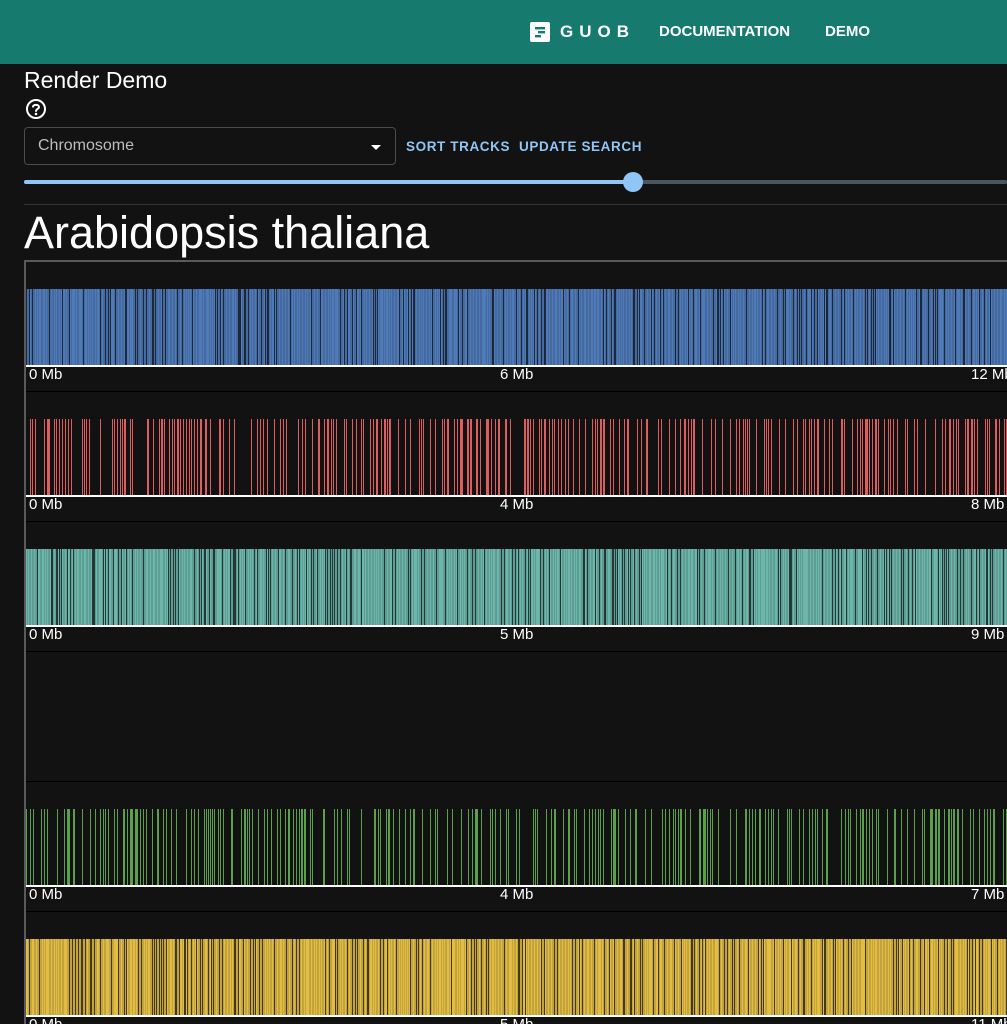 Image resolution: width=1007 pixels, height=1024 pixels. What do you see at coordinates (724, 32) in the screenshot?
I see `nav-documentation: DOCUMENTATION` at bounding box center [724, 32].